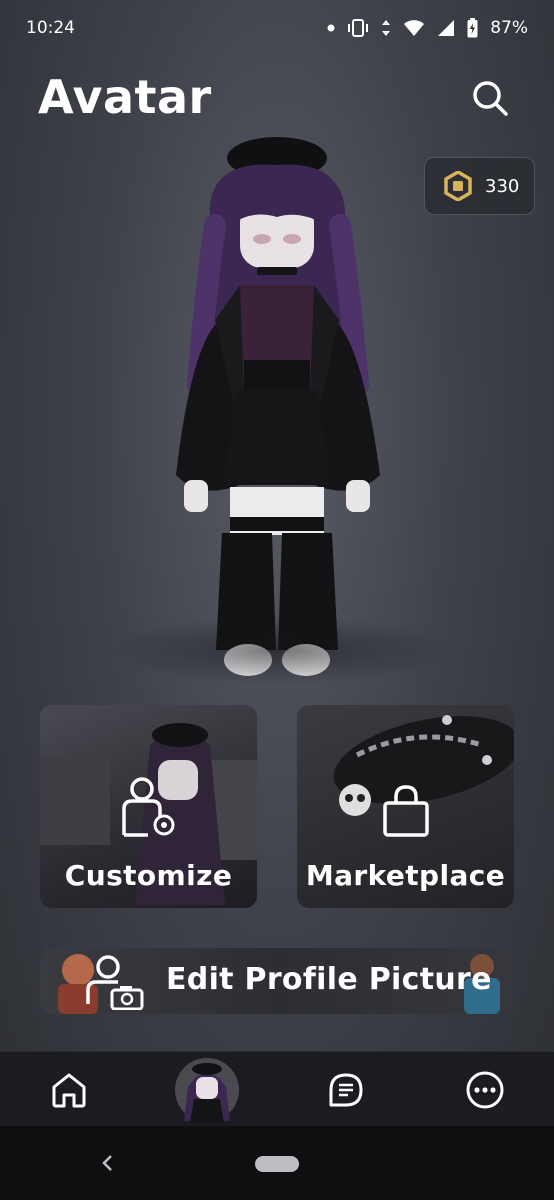 The image size is (554, 1200). What do you see at coordinates (509, 28) in the screenshot?
I see `battery-percent: 87%` at bounding box center [509, 28].